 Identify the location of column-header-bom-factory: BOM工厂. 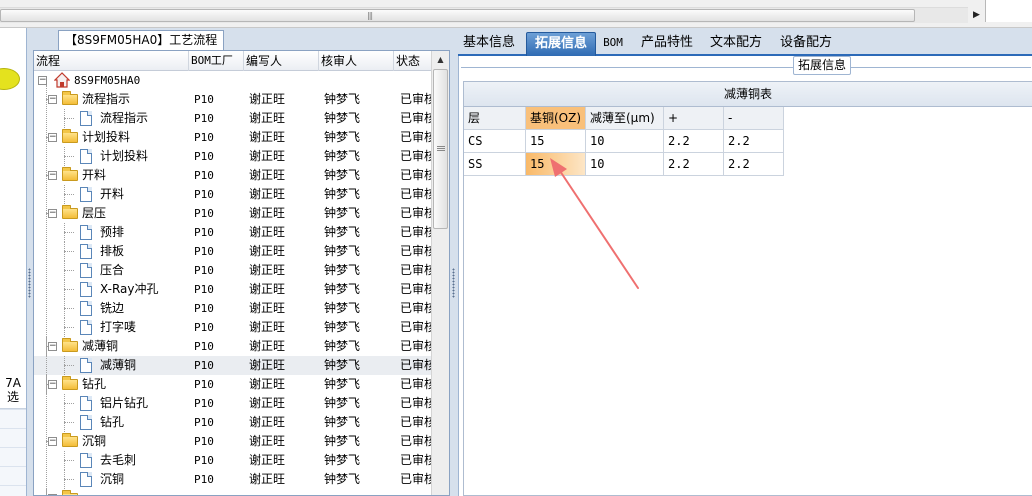
(216, 61).